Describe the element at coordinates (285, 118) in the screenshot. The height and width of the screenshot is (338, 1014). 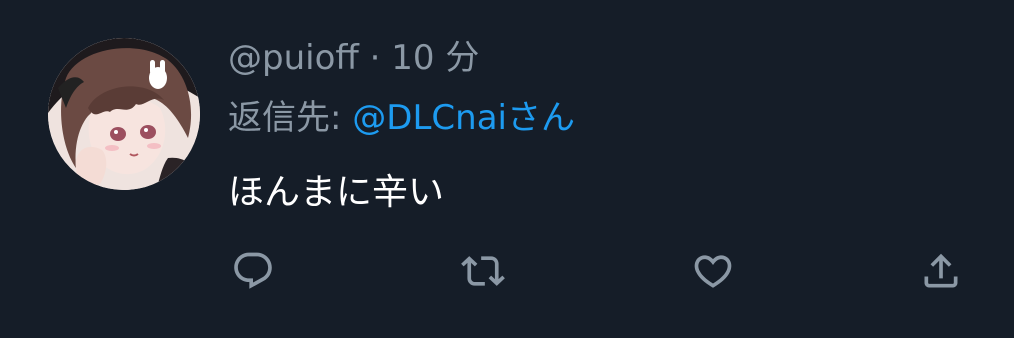
I see `reply-prefix: 返信先:` at that location.